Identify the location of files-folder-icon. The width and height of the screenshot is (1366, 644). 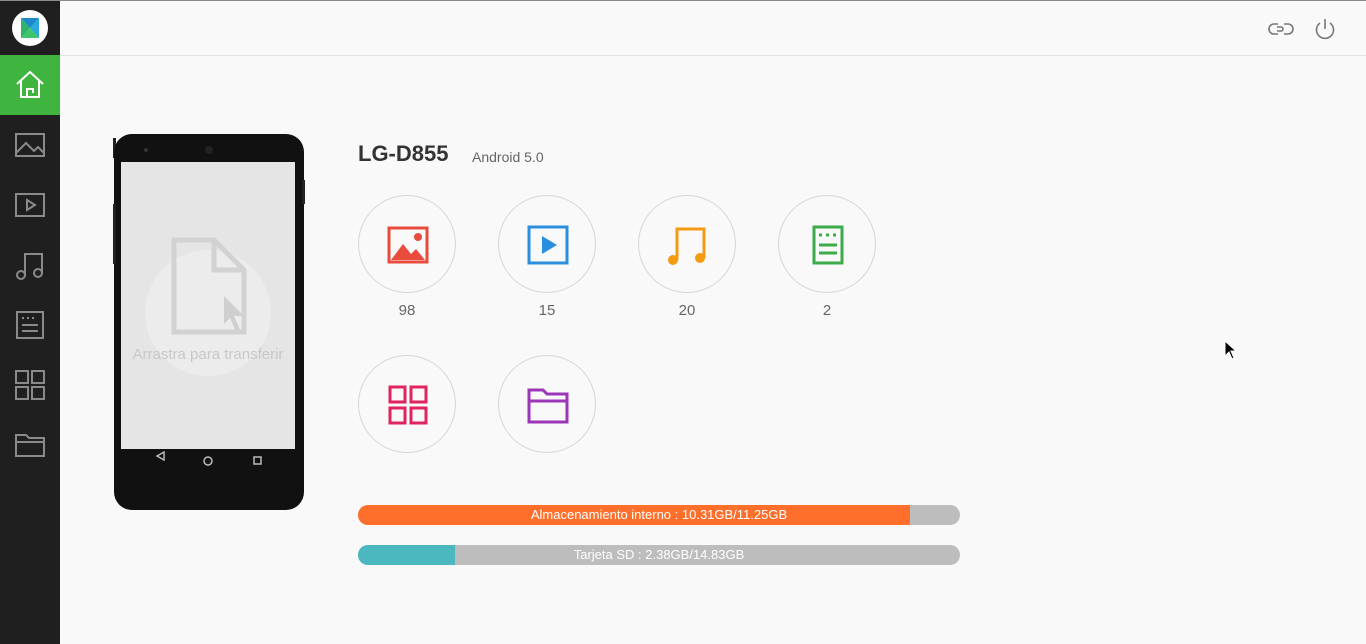
(548, 406).